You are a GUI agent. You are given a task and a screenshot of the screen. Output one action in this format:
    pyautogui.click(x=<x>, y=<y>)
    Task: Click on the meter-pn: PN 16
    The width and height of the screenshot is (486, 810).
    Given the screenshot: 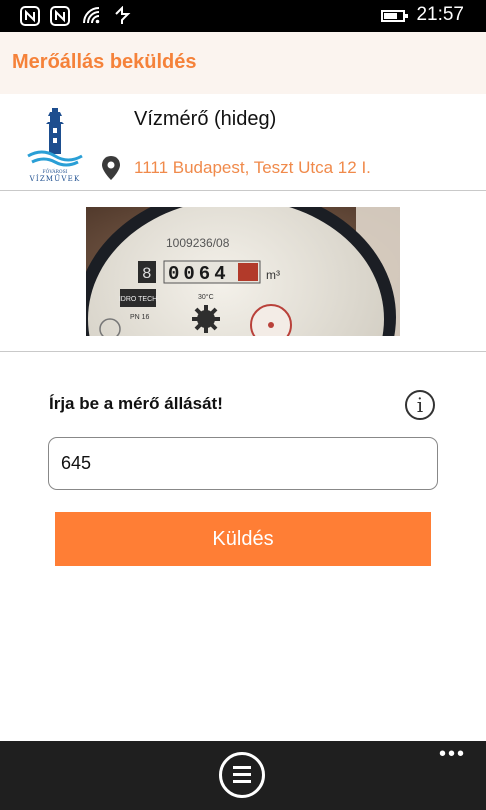 What is the action you would take?
    pyautogui.click(x=140, y=317)
    